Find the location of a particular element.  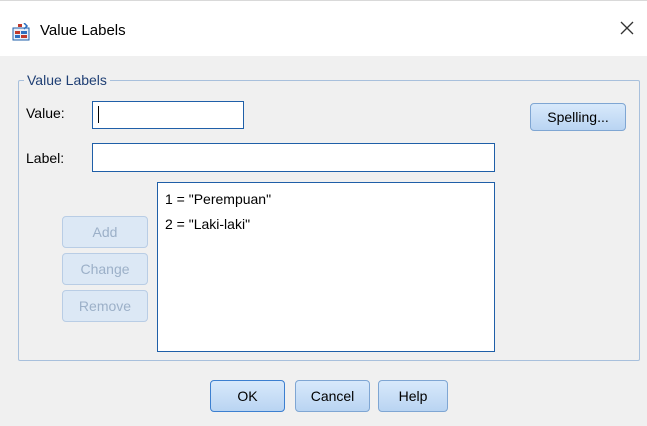

title-bar: Value Labels is located at coordinates (323, 28).